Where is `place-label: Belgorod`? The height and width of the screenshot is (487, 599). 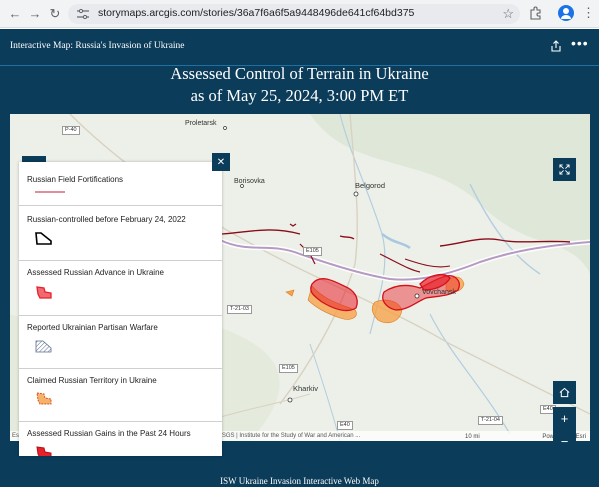 place-label: Belgorod is located at coordinates (370, 185).